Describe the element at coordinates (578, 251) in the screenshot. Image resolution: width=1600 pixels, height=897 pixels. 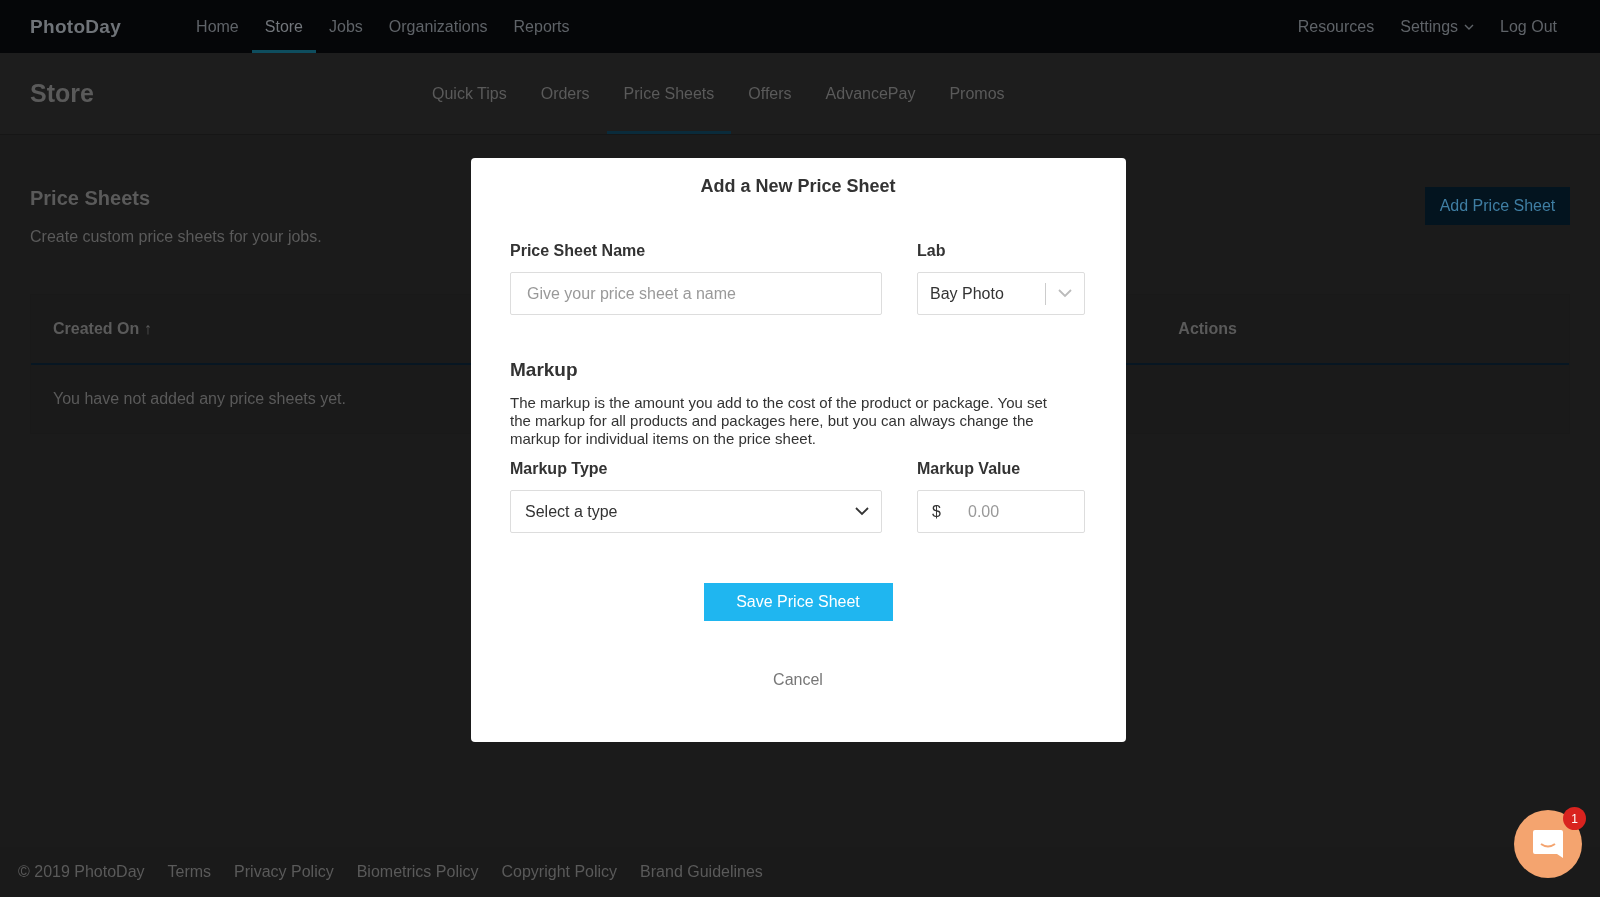
I see `field-label: Price Sheet Name` at that location.